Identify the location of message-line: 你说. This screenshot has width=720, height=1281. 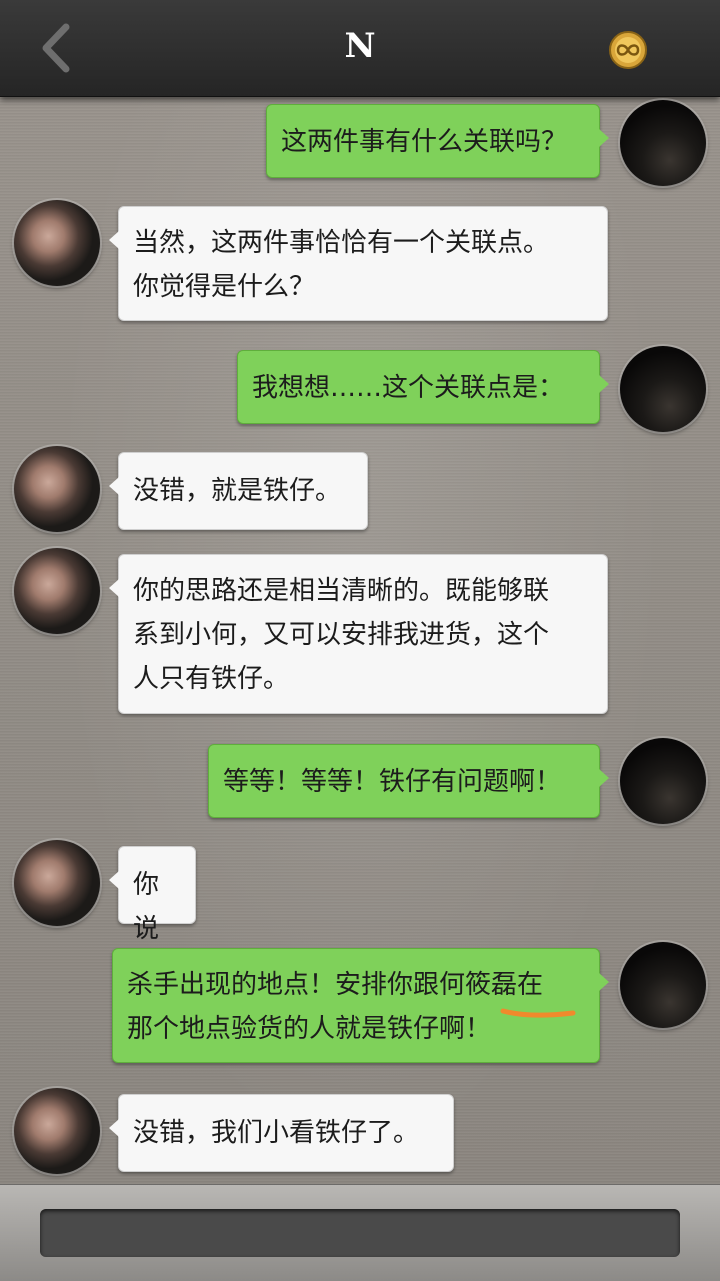
(146, 907).